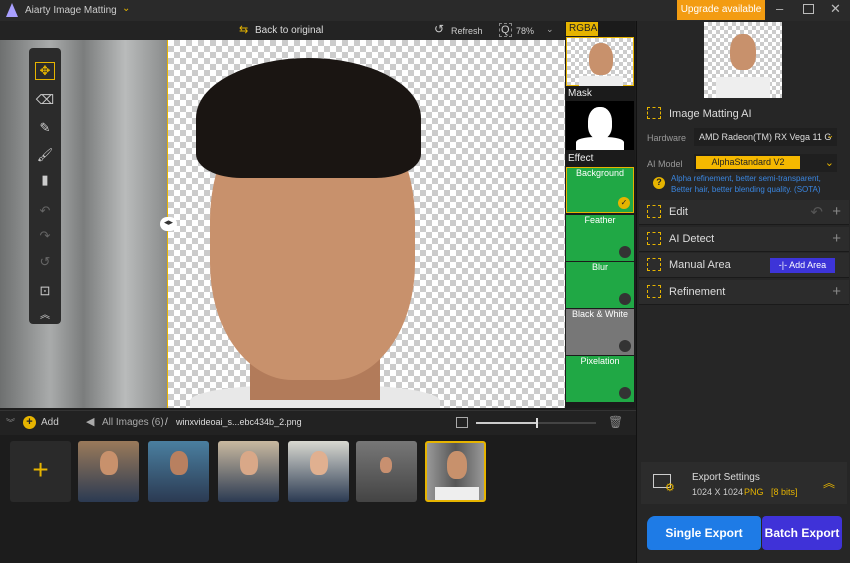  I want to click on effect-blur: Blur, so click(600, 285).